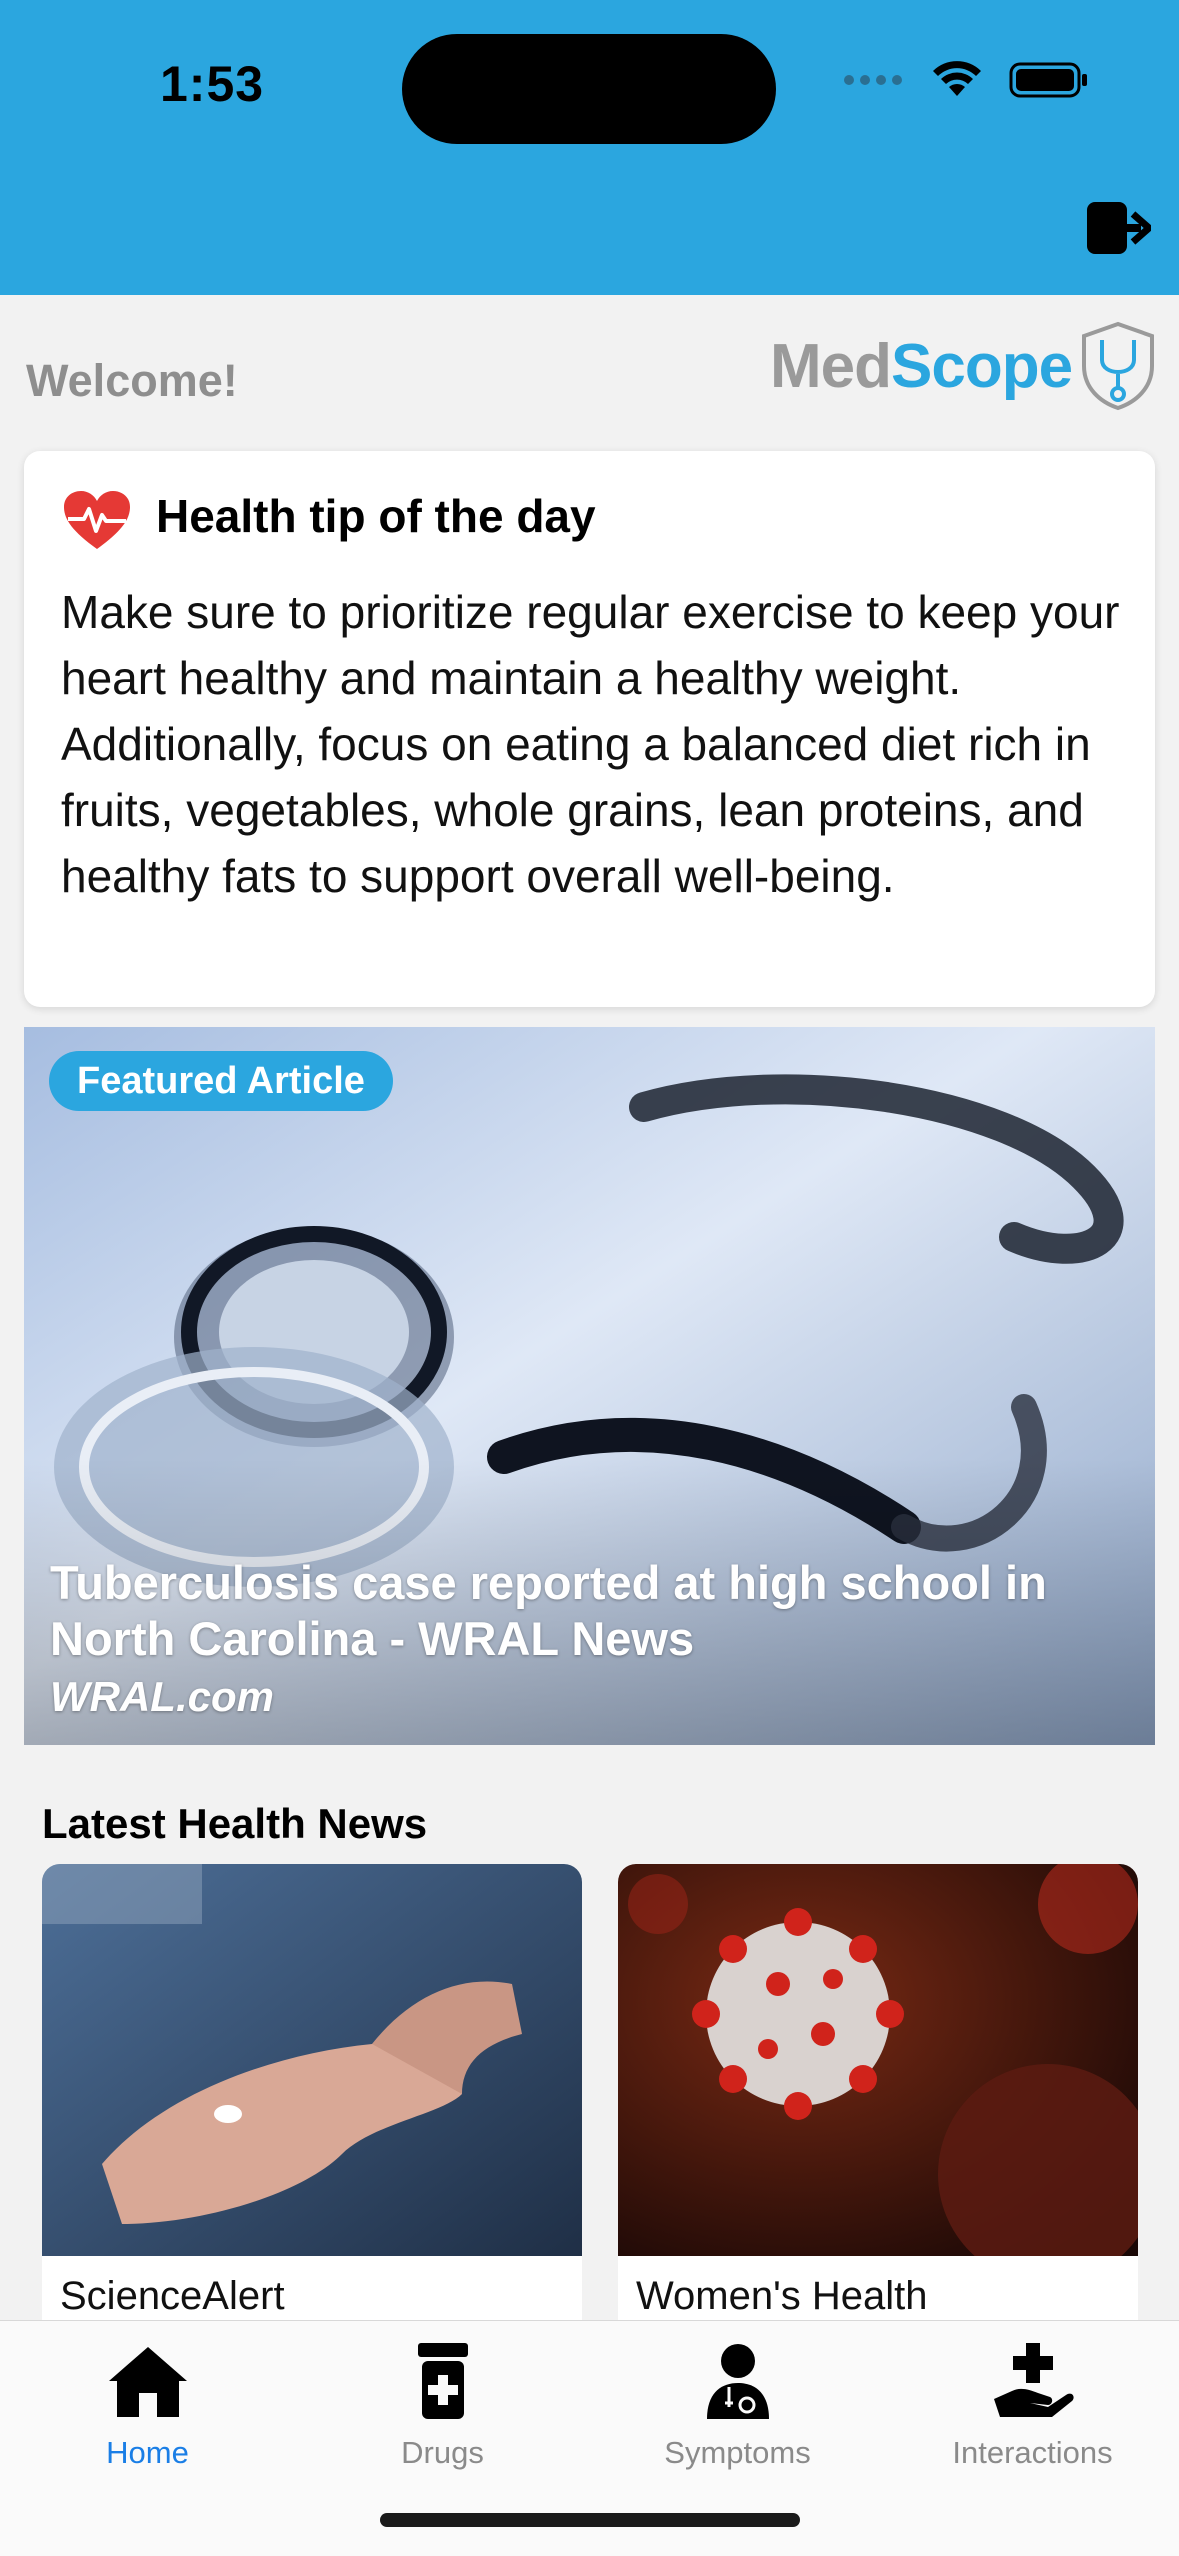  What do you see at coordinates (873, 80) in the screenshot?
I see `signal-icon` at bounding box center [873, 80].